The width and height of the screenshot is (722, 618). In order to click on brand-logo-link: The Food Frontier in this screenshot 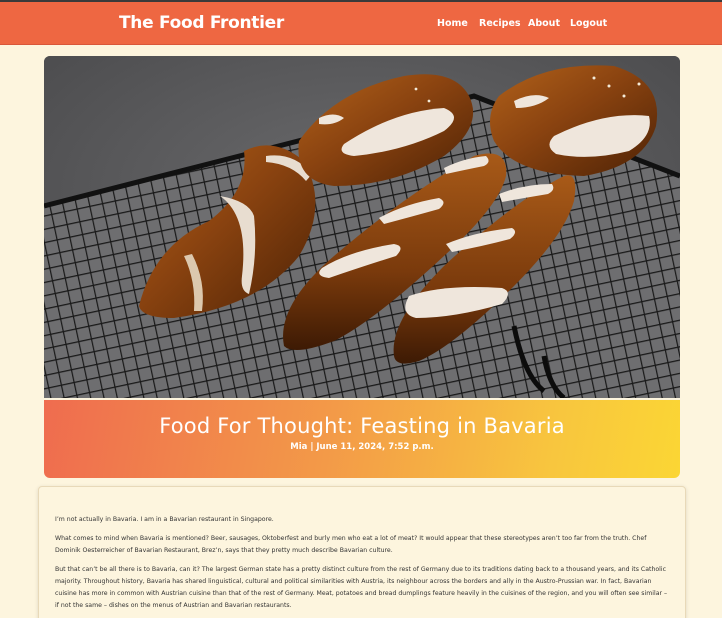, I will do `click(201, 23)`.